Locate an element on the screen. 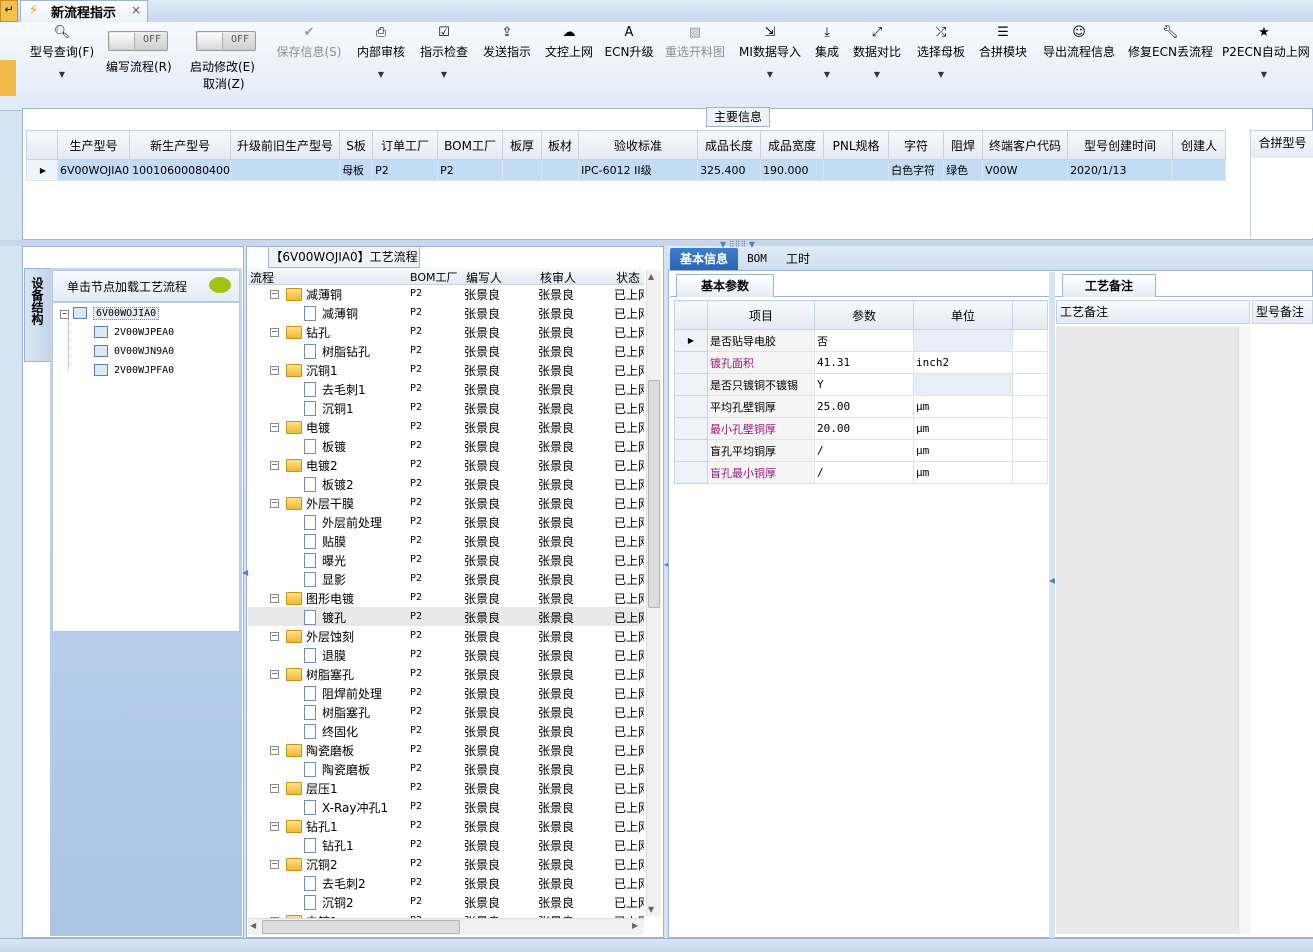 This screenshot has width=1313, height=952. tree-node-child: 0V00WJN9A0 is located at coordinates (134, 351).